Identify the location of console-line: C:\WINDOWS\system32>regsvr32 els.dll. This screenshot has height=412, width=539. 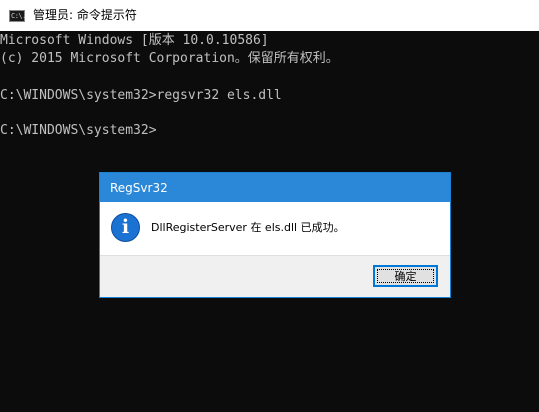
(141, 95).